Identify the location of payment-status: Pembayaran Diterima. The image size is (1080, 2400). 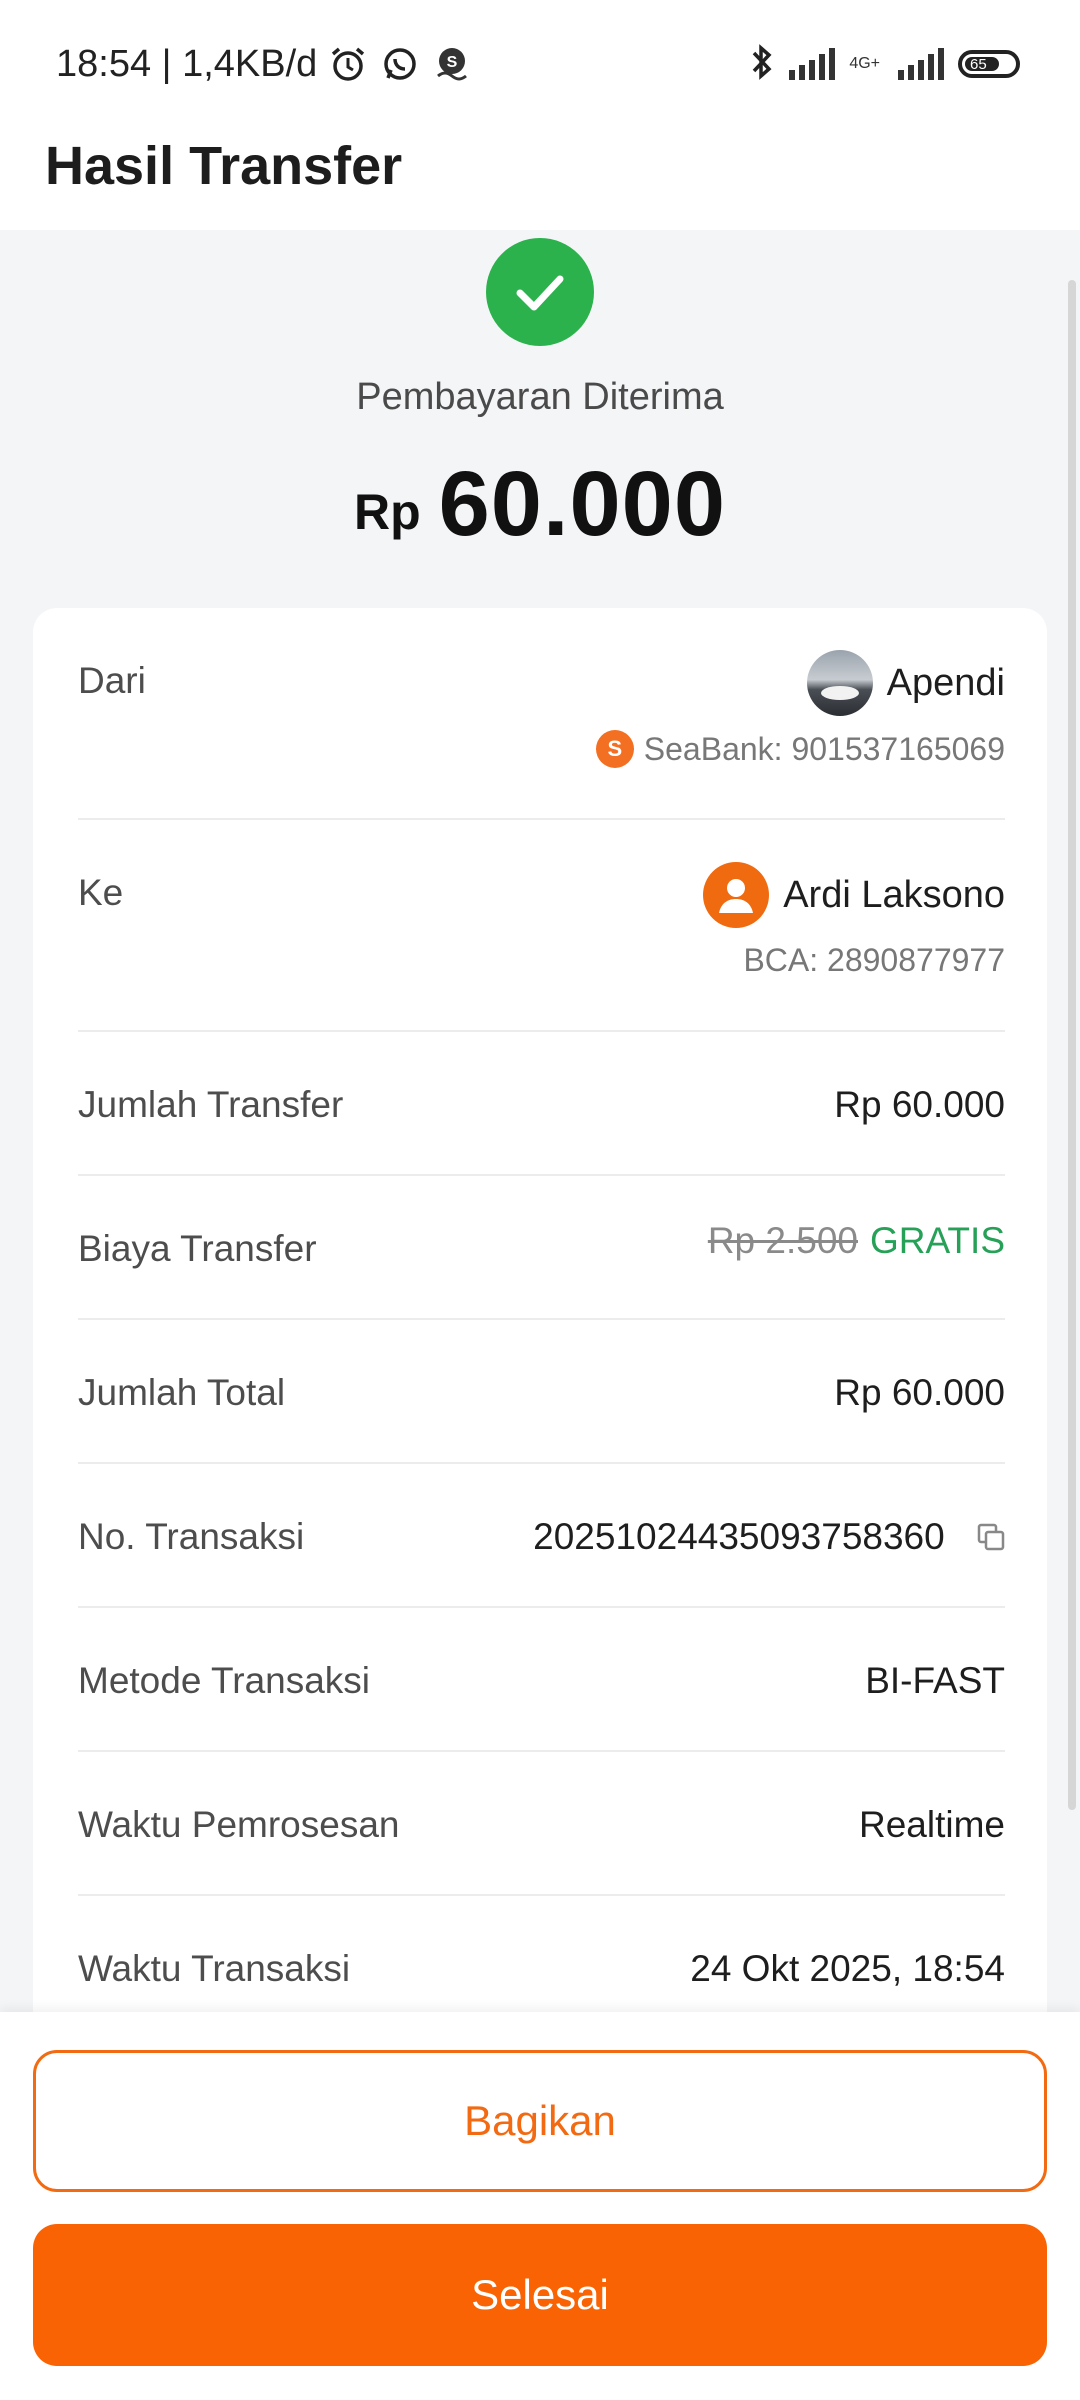
(540, 397).